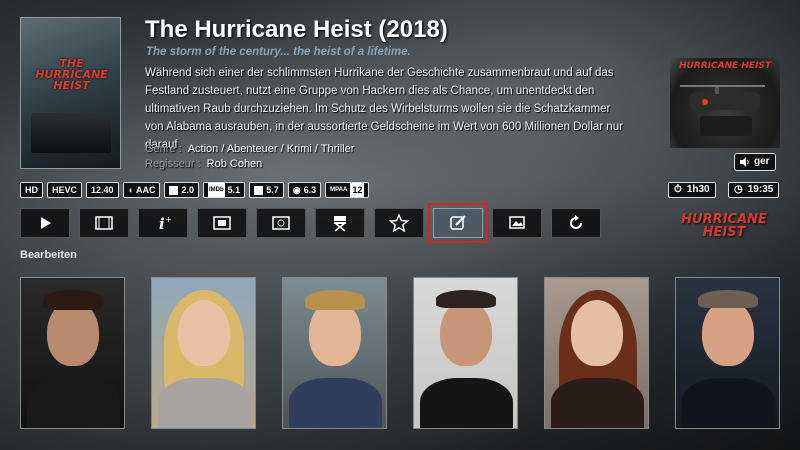  I want to click on film-strip-icon, so click(104, 223).